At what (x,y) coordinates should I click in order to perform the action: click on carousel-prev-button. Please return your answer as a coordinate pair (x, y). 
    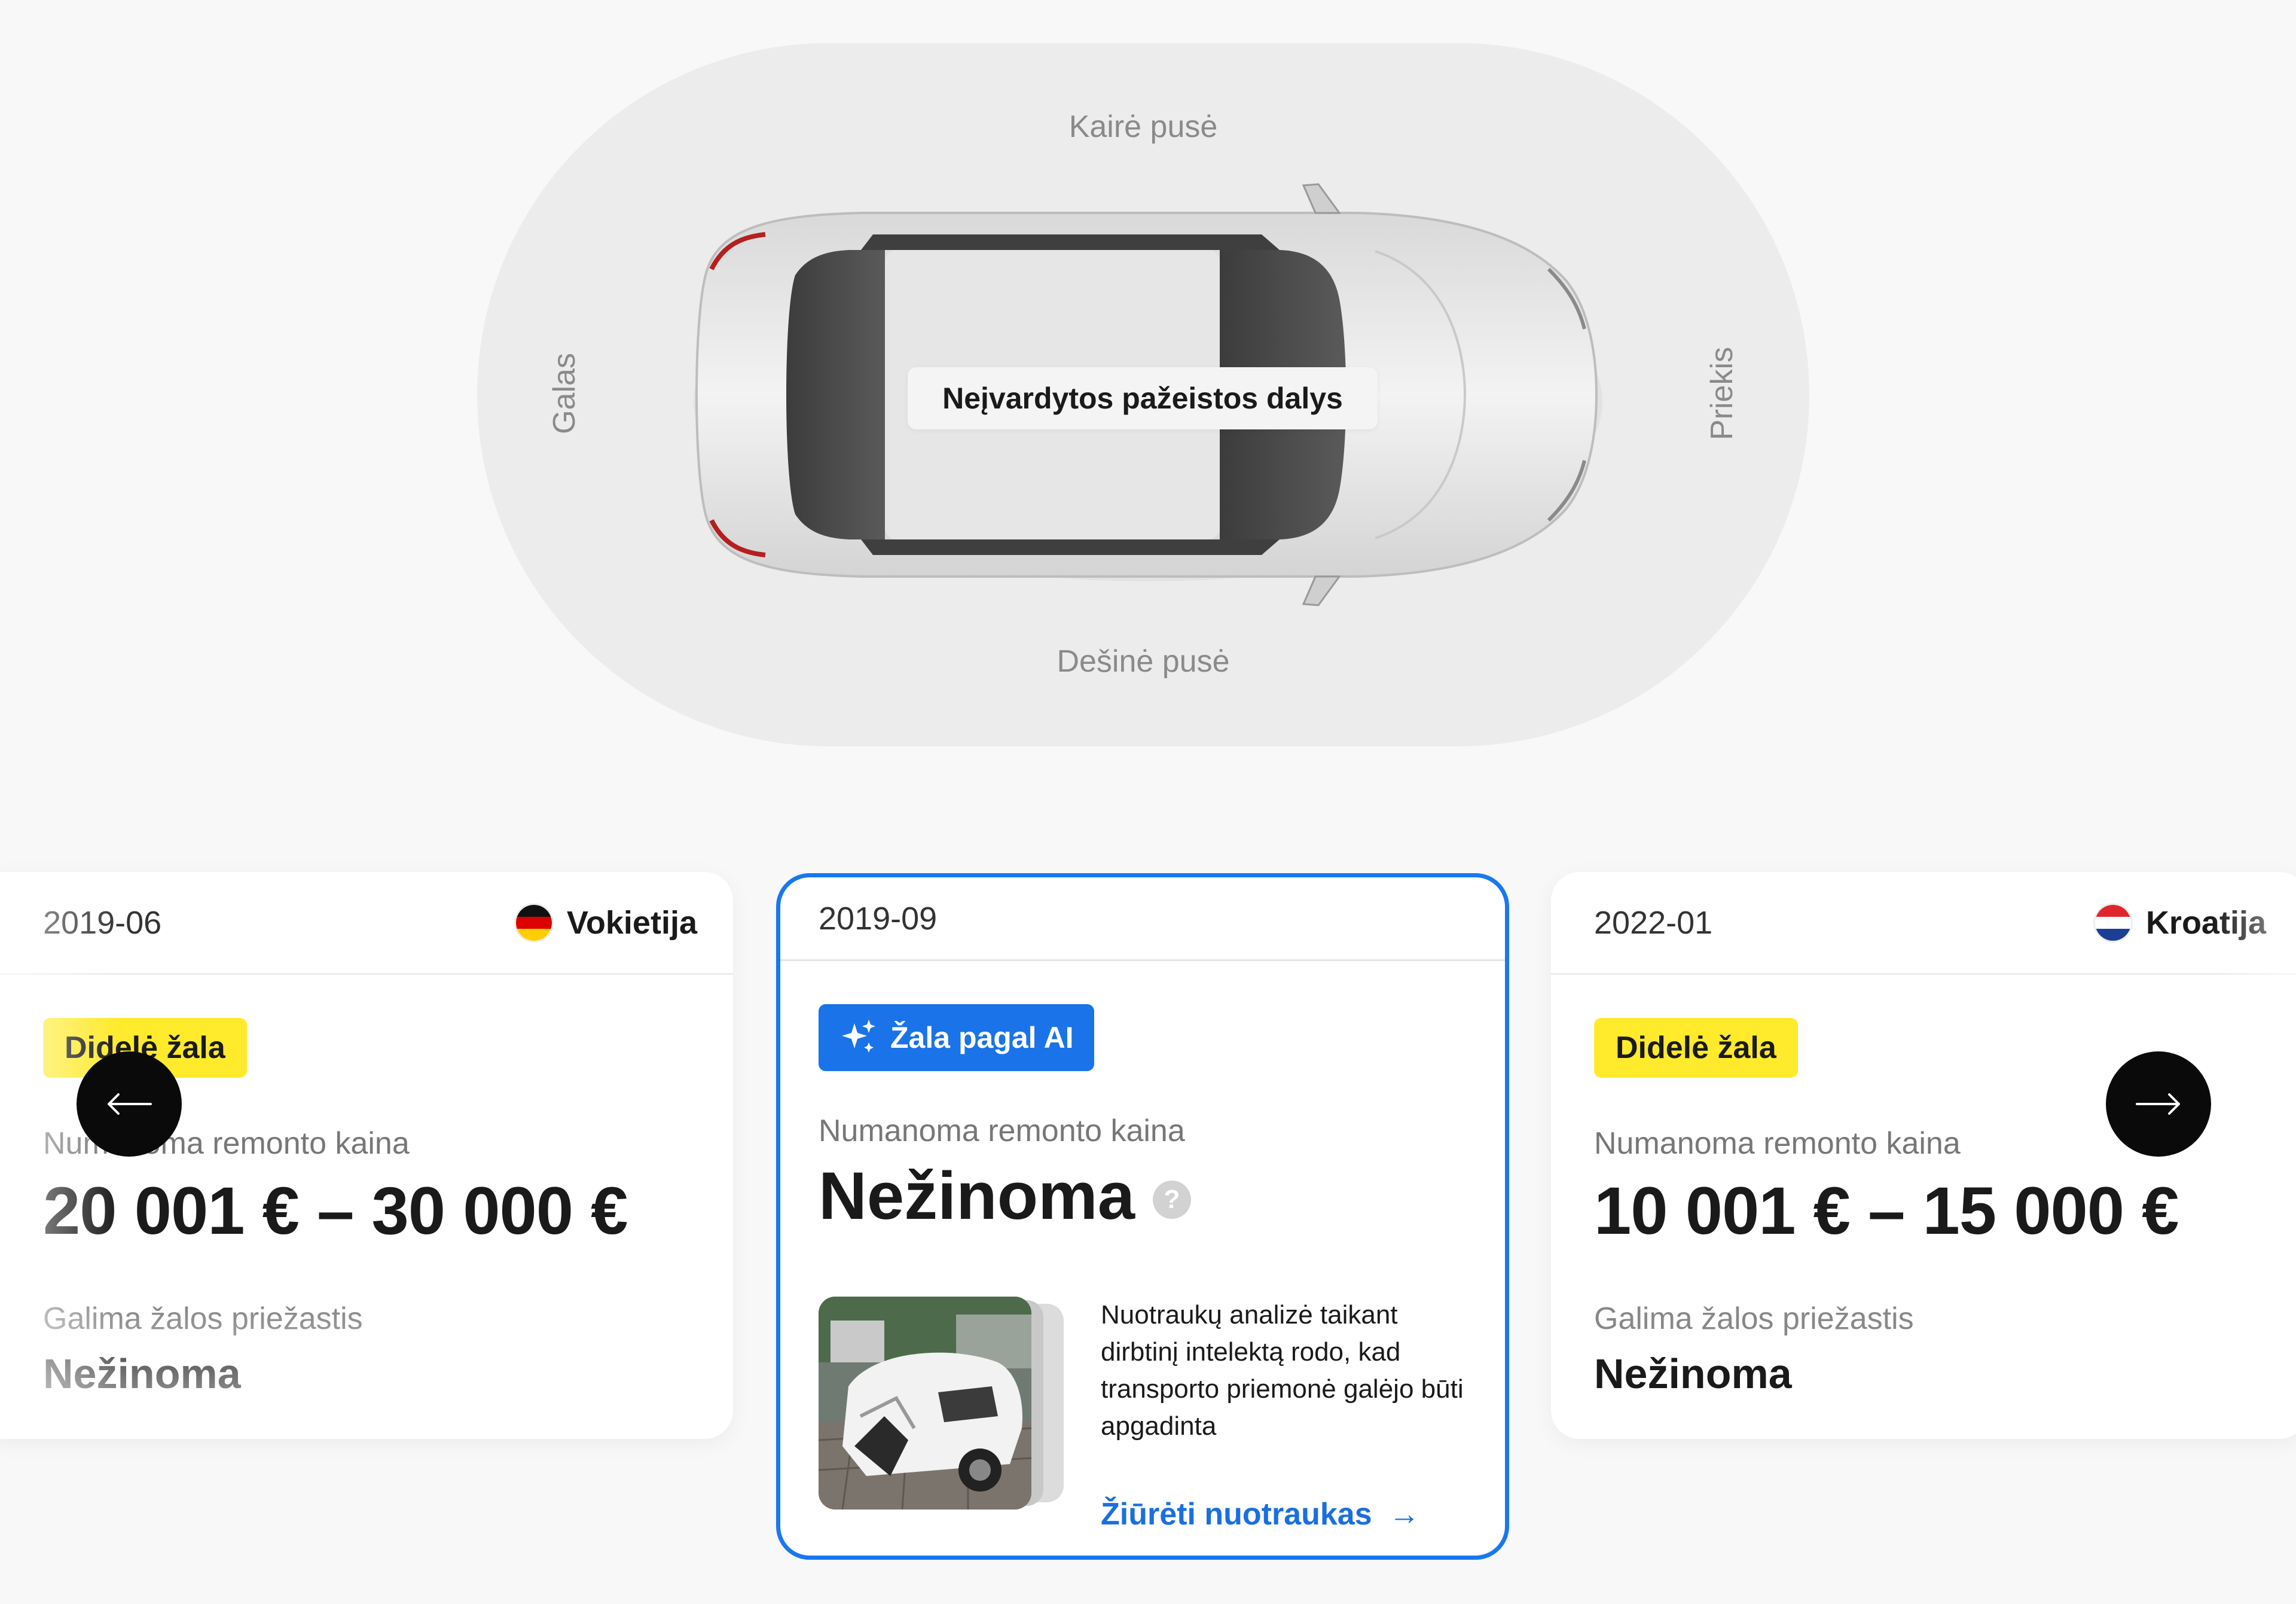
    Looking at the image, I should click on (129, 1104).